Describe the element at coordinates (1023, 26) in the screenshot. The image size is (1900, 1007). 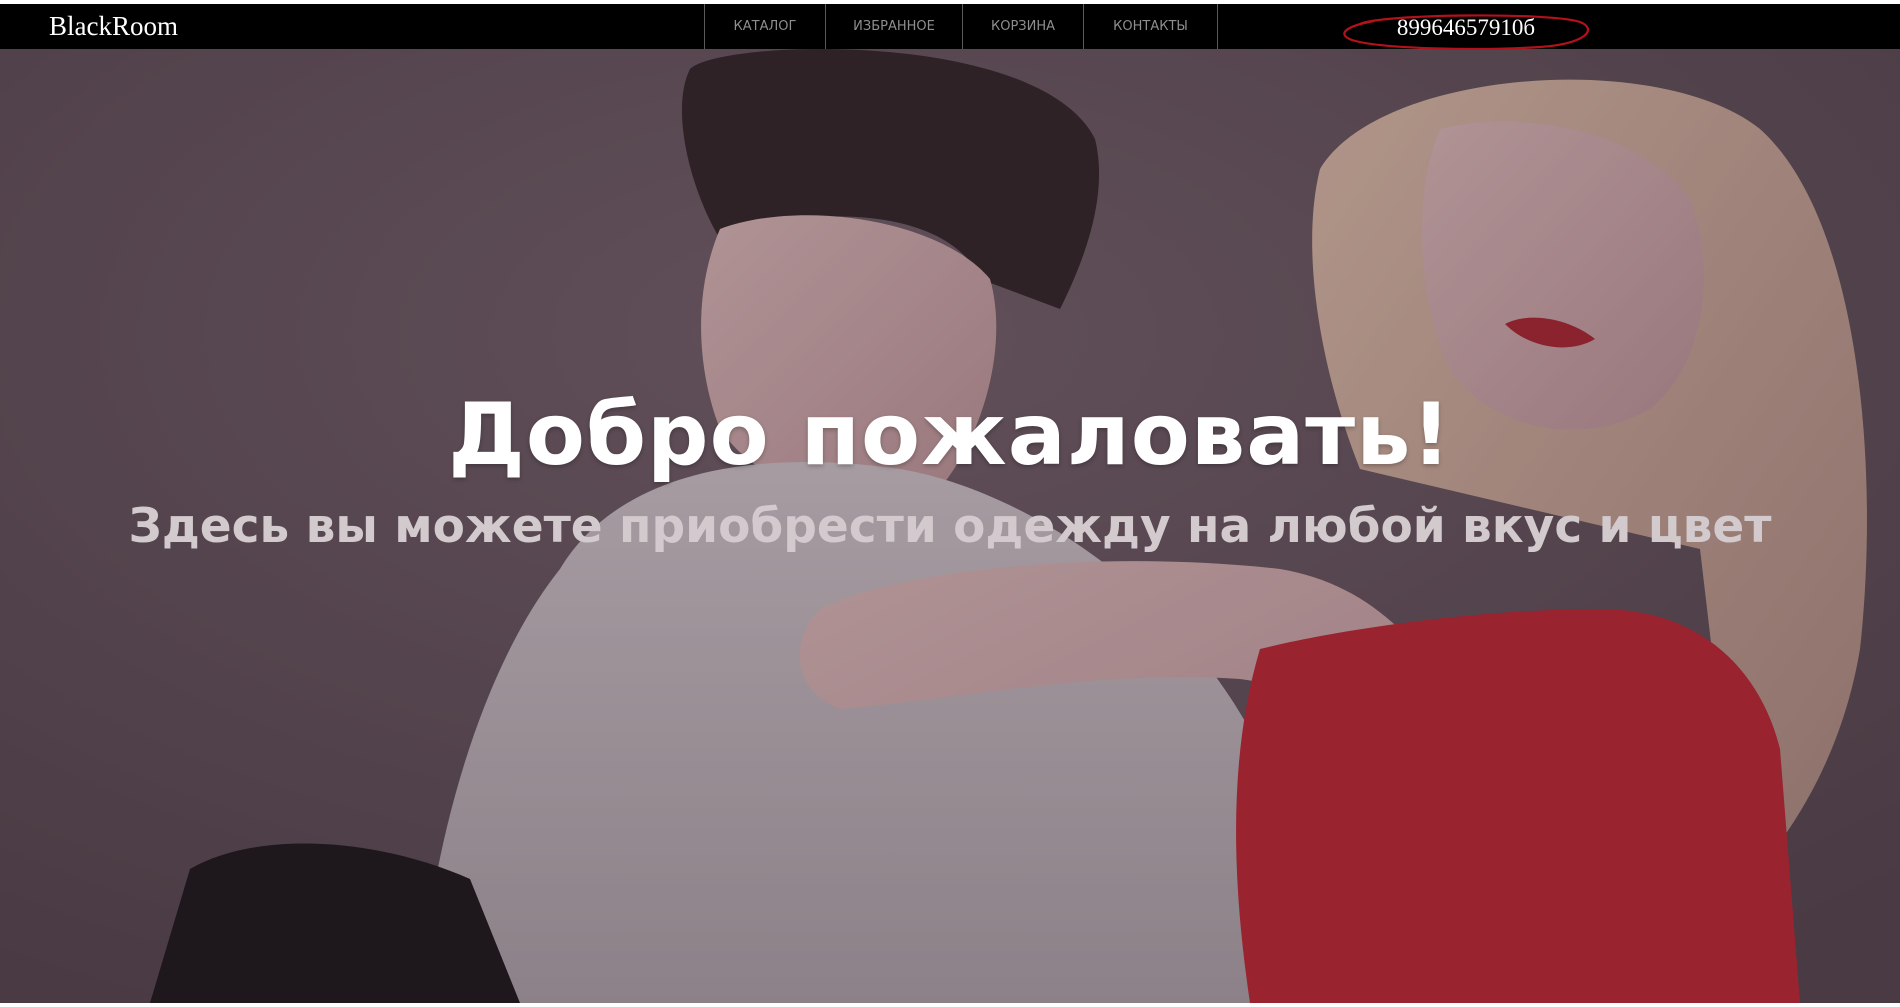
I see `nav-item-cart: КОРЗИНА` at that location.